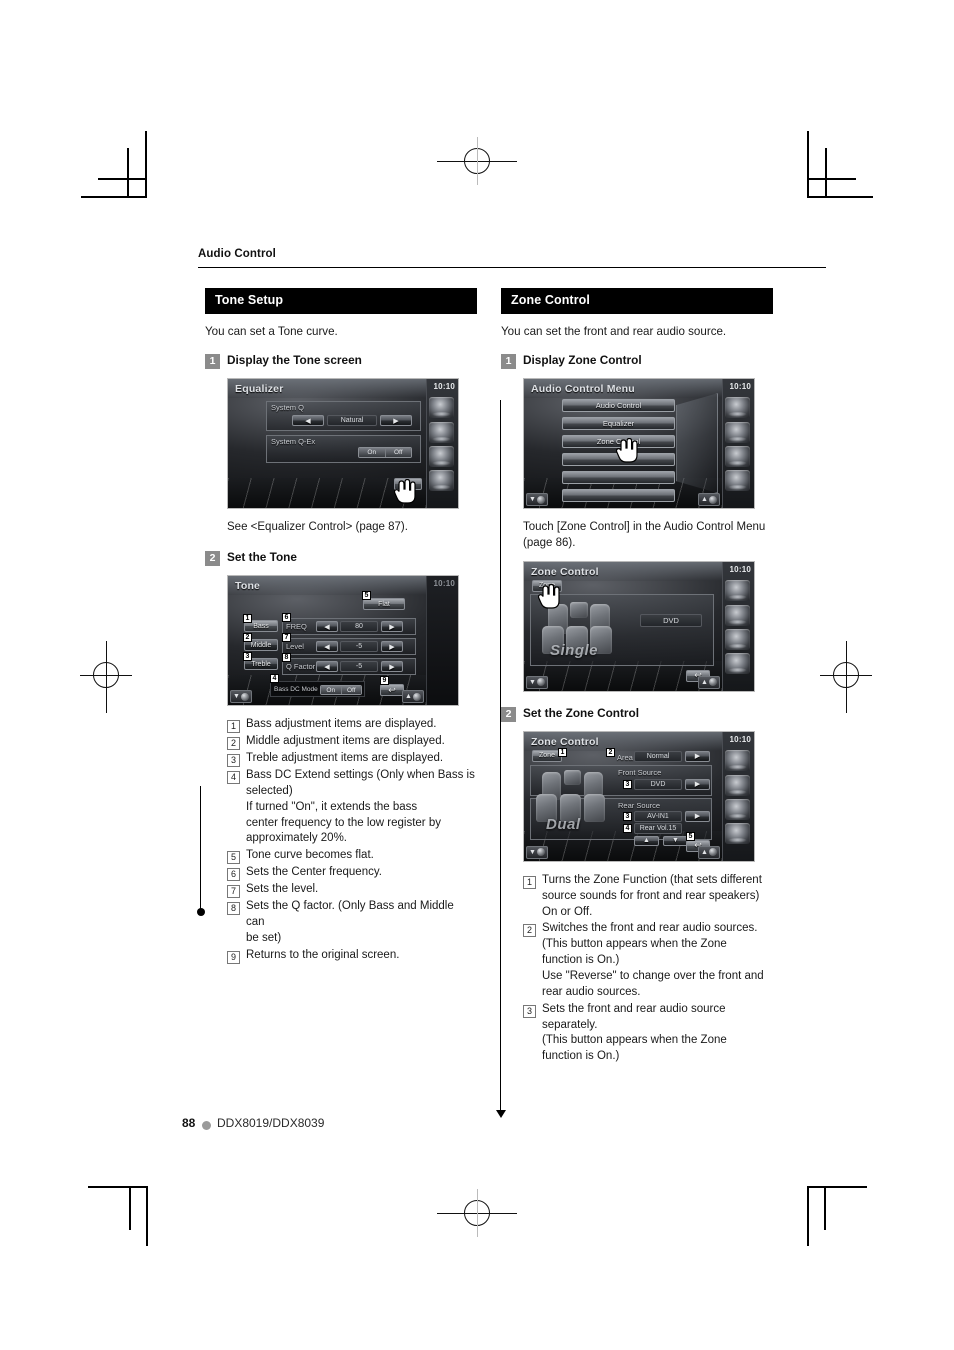 The height and width of the screenshot is (1350, 954). What do you see at coordinates (408, 696) in the screenshot?
I see `up-arrow-icon: ▲` at bounding box center [408, 696].